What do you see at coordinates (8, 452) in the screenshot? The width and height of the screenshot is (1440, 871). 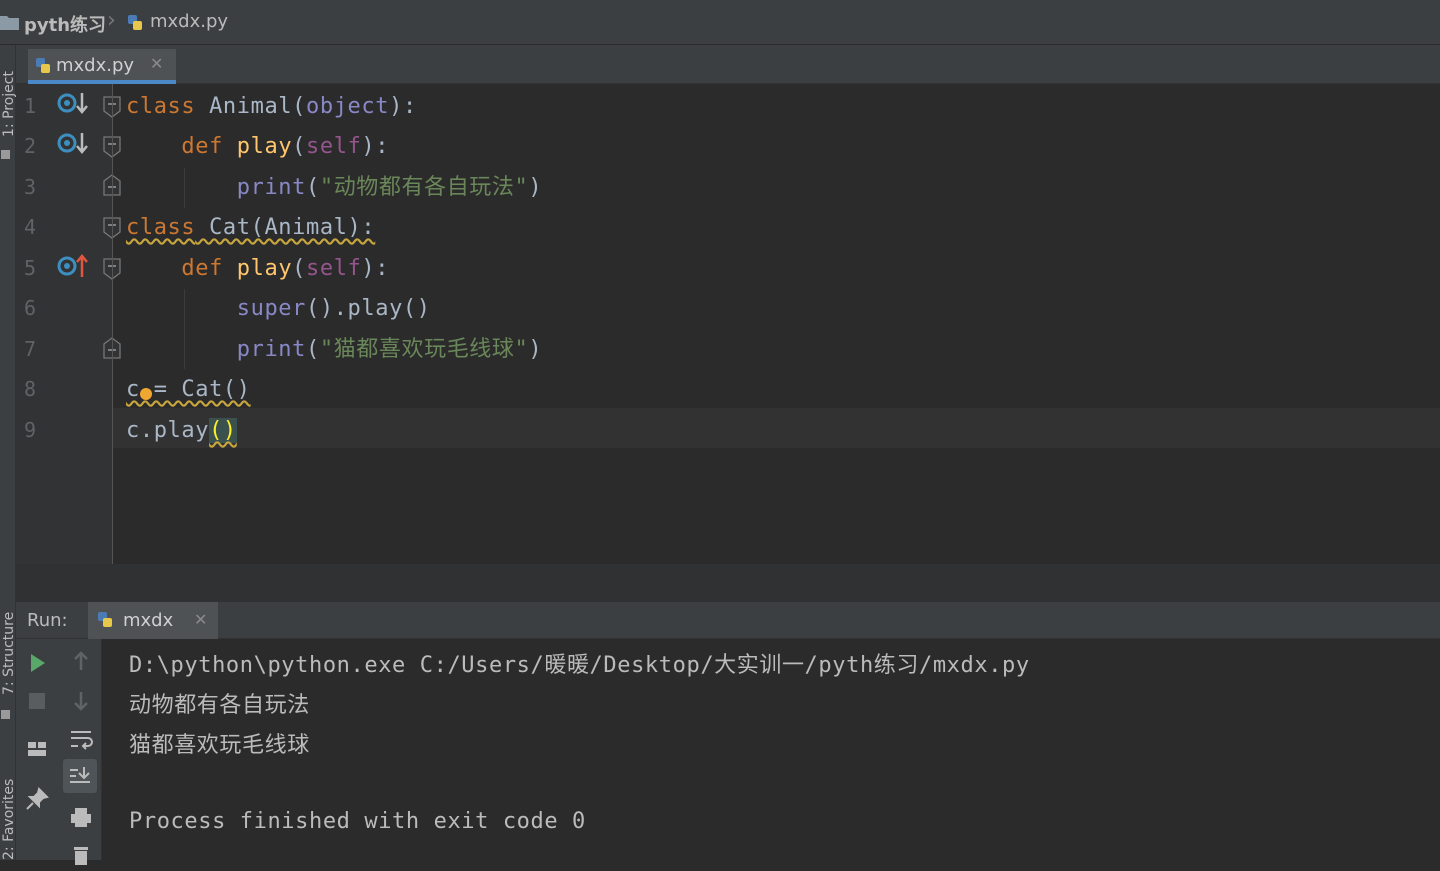 I see `left-tool-strip: 1: Project 7: Structure 2: Favorites` at bounding box center [8, 452].